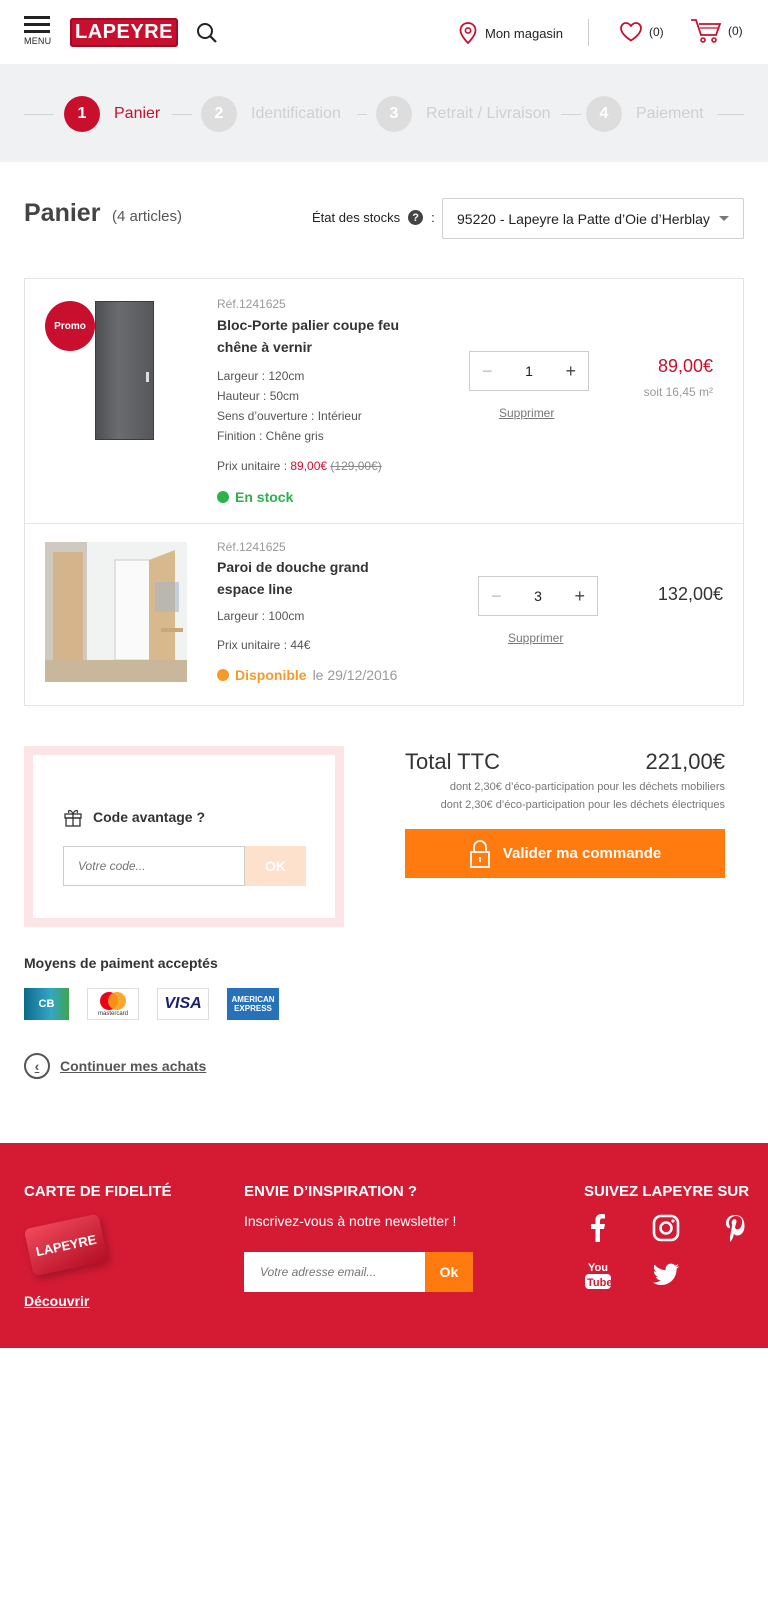 The height and width of the screenshot is (1600, 768). I want to click on store-select: 95220 - Lapeyre la Patte d’Oie d’Herblay, so click(593, 218).